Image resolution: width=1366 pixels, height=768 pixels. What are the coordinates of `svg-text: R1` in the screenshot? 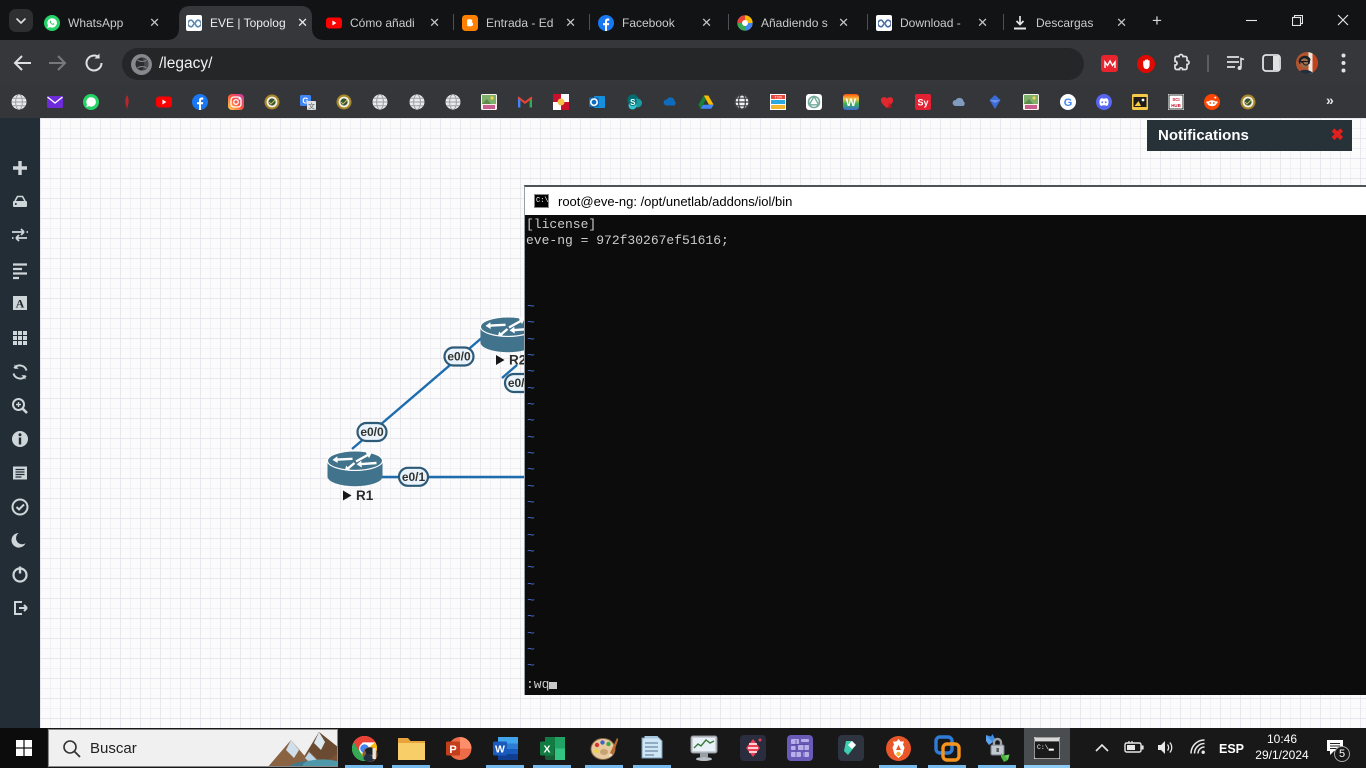 It's located at (365, 495).